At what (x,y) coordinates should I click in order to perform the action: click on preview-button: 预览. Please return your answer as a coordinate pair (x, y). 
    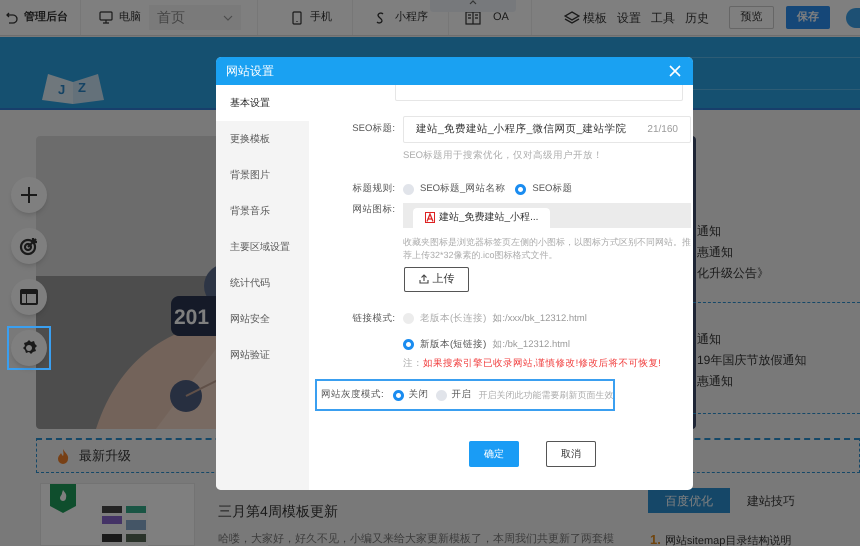
    Looking at the image, I should click on (751, 17).